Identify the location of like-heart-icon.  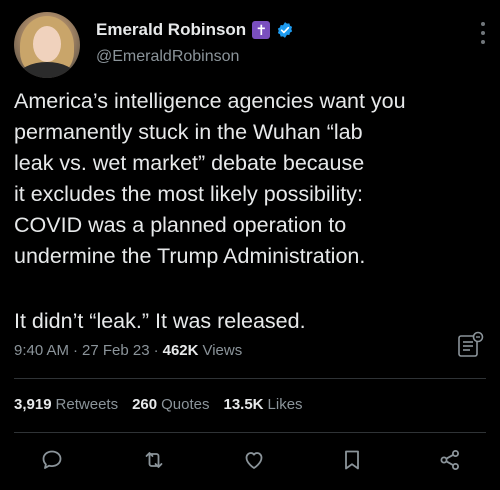
(254, 460).